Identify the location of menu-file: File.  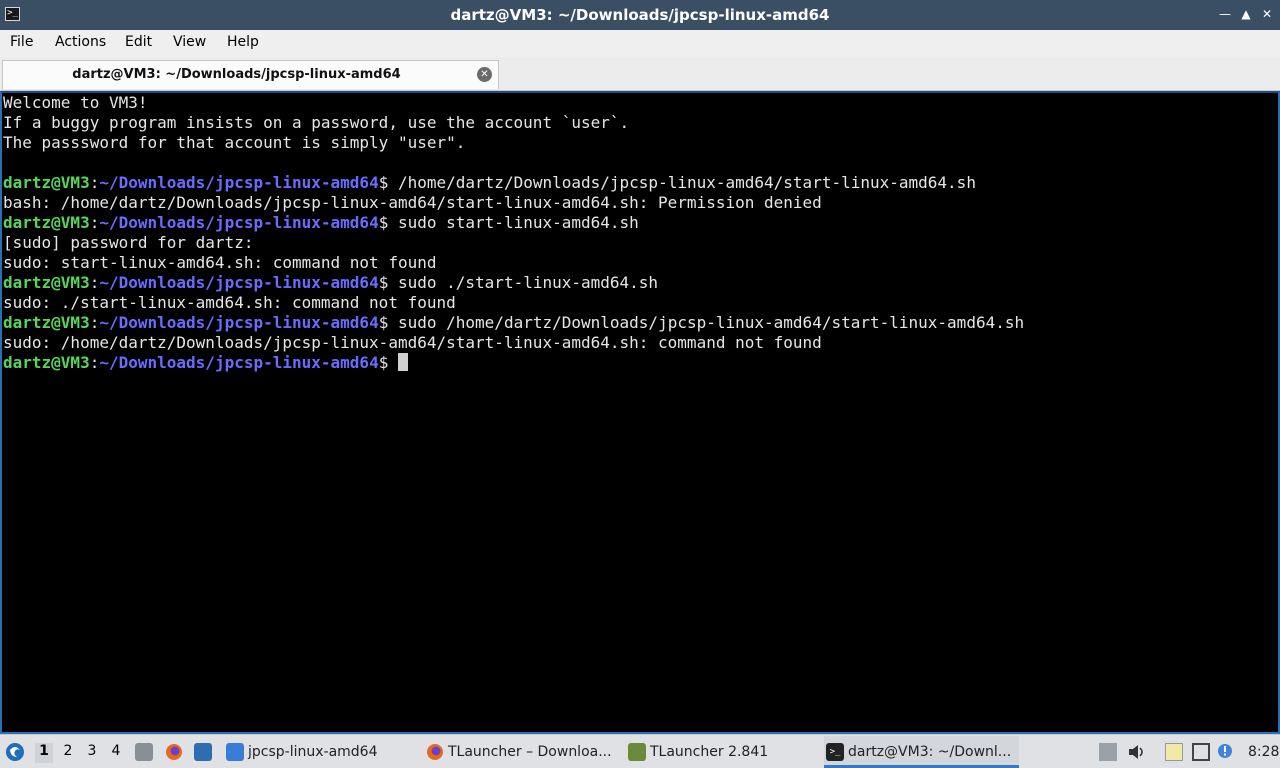
(21, 42).